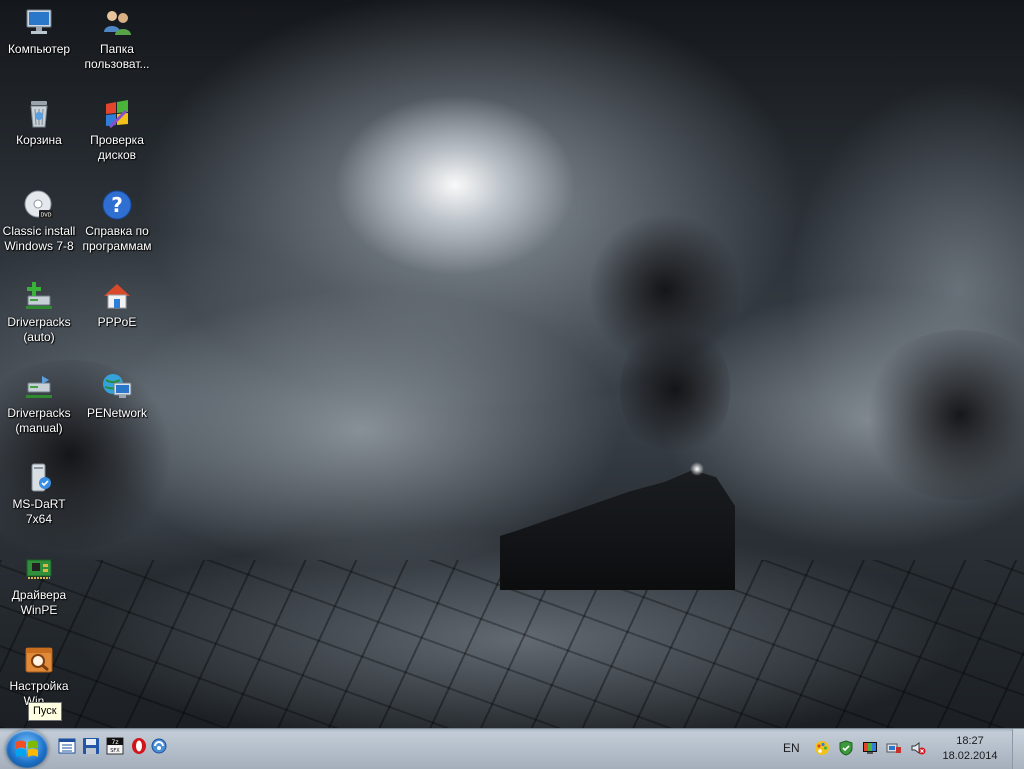 Image resolution: width=1024 pixels, height=769 pixels. Describe the element at coordinates (117, 114) in the screenshot. I see `disk-check-icon` at that location.